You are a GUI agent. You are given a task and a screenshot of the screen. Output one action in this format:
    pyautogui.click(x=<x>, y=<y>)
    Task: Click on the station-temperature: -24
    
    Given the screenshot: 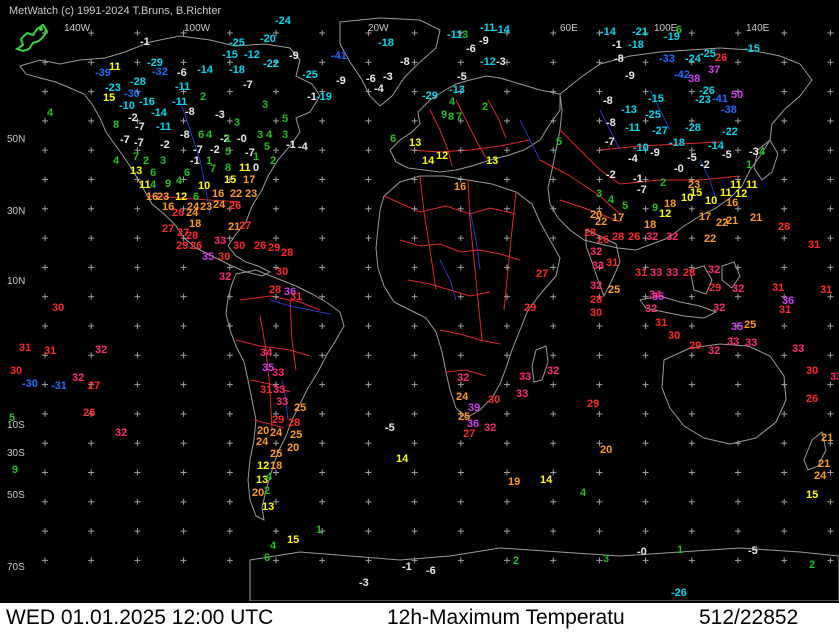 What is the action you would take?
    pyautogui.click(x=283, y=21)
    